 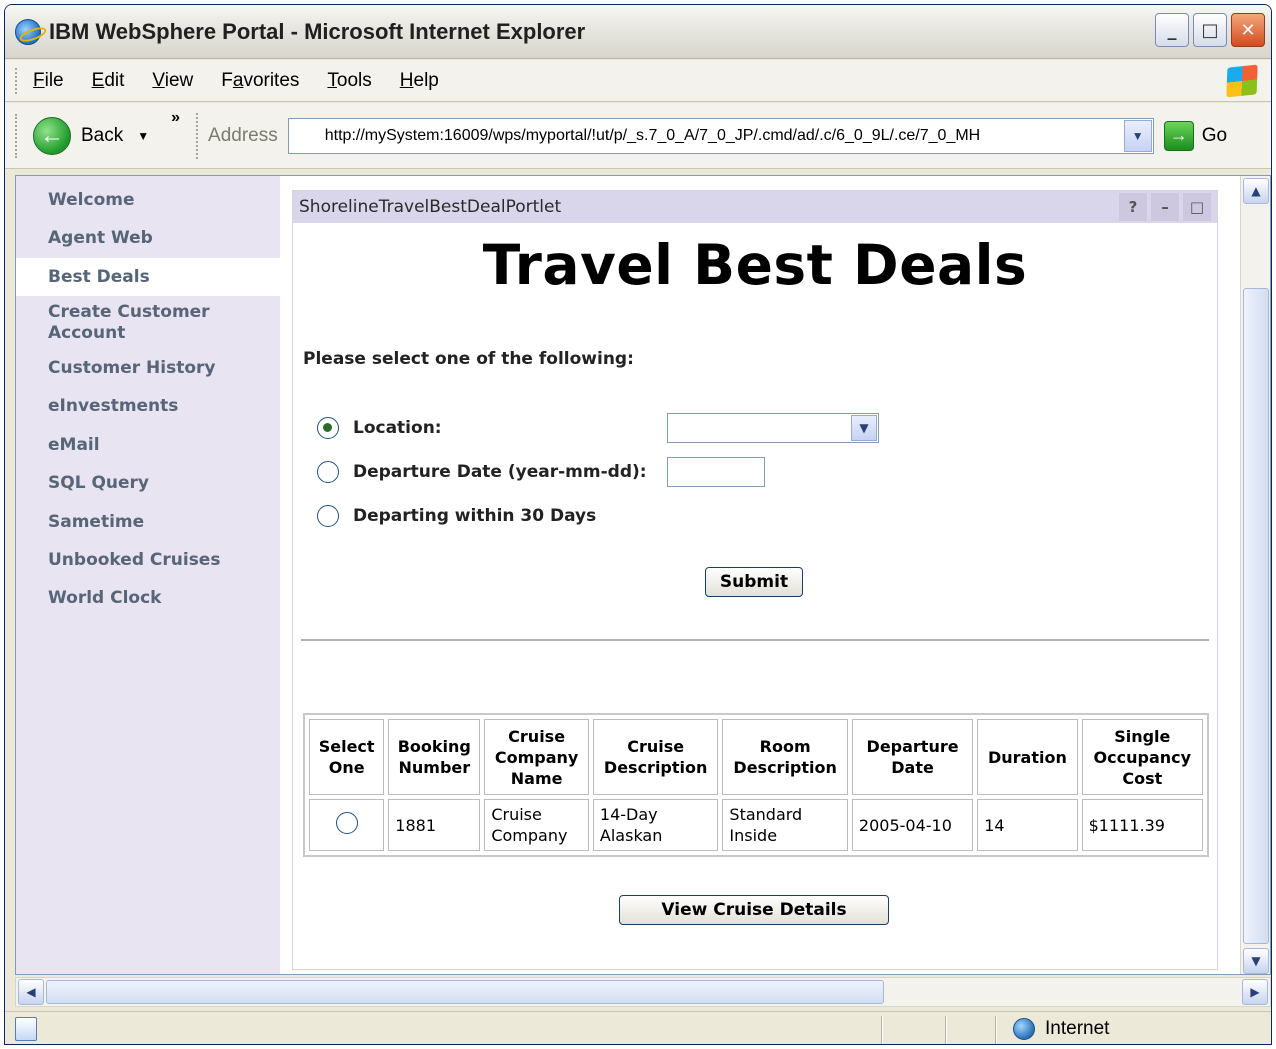 What do you see at coordinates (536, 825) in the screenshot?
I see `company-cell: Cruise Company` at bounding box center [536, 825].